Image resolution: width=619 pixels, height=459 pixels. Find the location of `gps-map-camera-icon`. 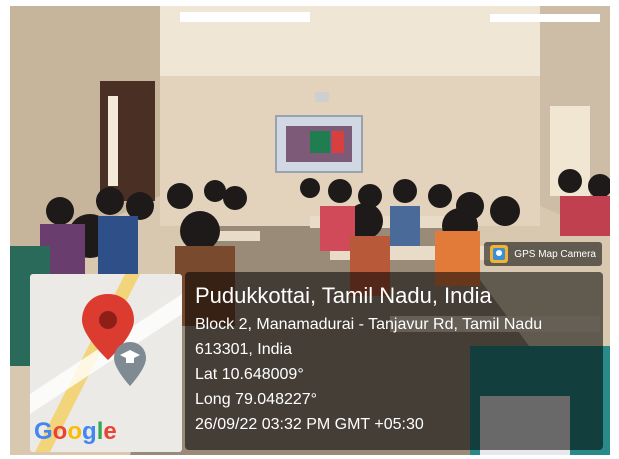

gps-map-camera-icon is located at coordinates (499, 254).